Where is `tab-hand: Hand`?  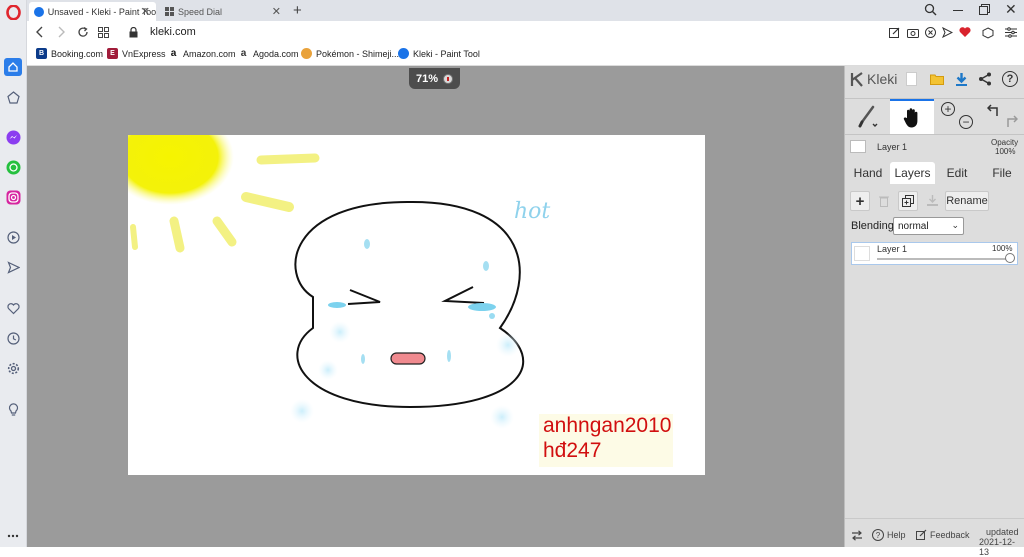 tab-hand: Hand is located at coordinates (868, 173).